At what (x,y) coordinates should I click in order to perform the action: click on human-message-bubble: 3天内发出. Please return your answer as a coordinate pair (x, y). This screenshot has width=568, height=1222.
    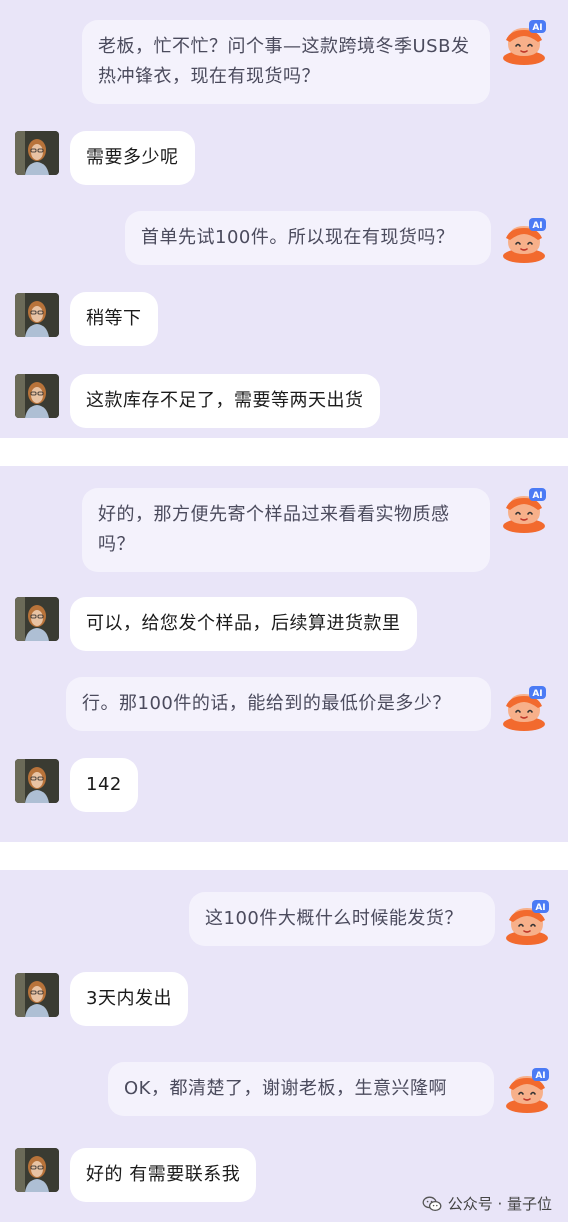
    Looking at the image, I should click on (129, 999).